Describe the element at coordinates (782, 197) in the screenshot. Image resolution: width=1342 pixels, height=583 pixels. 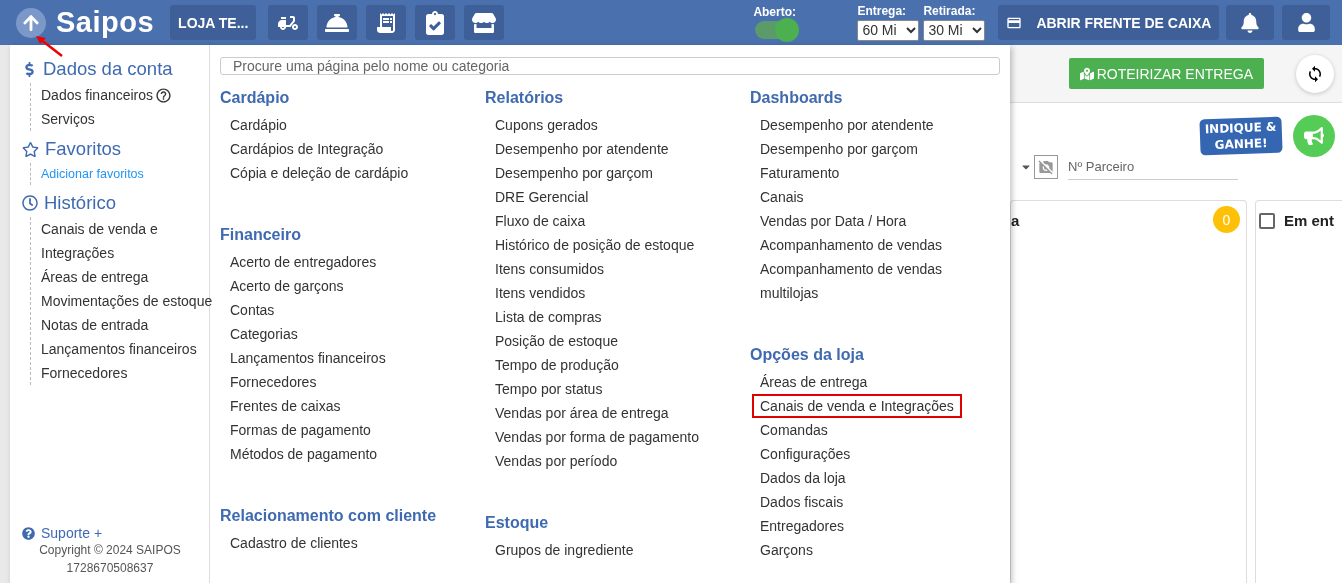
I see `menu-item: Canais` at that location.